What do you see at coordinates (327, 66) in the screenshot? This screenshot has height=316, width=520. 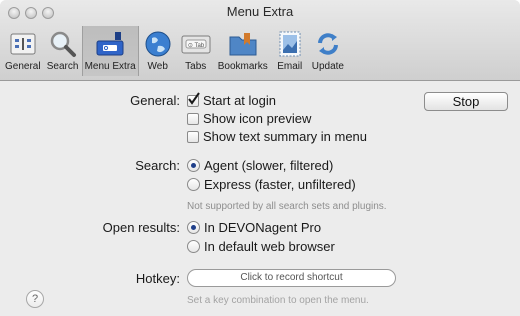 I see `toolbar-label: Update` at bounding box center [327, 66].